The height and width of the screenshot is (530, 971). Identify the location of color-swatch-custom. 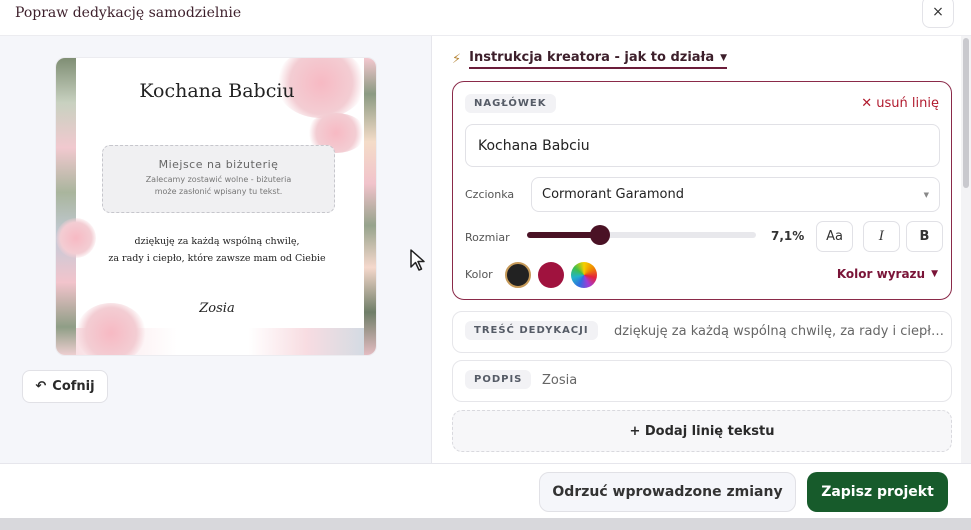
(584, 275).